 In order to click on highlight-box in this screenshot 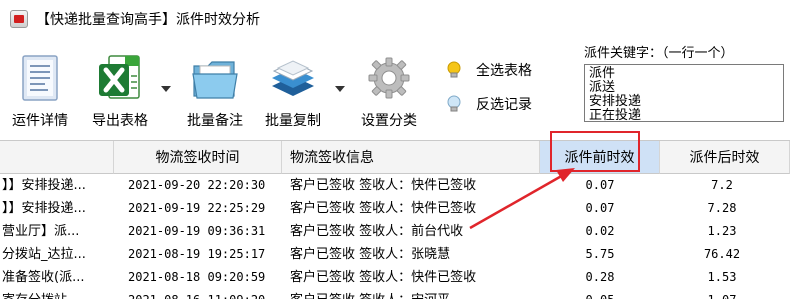, I will do `click(595, 151)`.